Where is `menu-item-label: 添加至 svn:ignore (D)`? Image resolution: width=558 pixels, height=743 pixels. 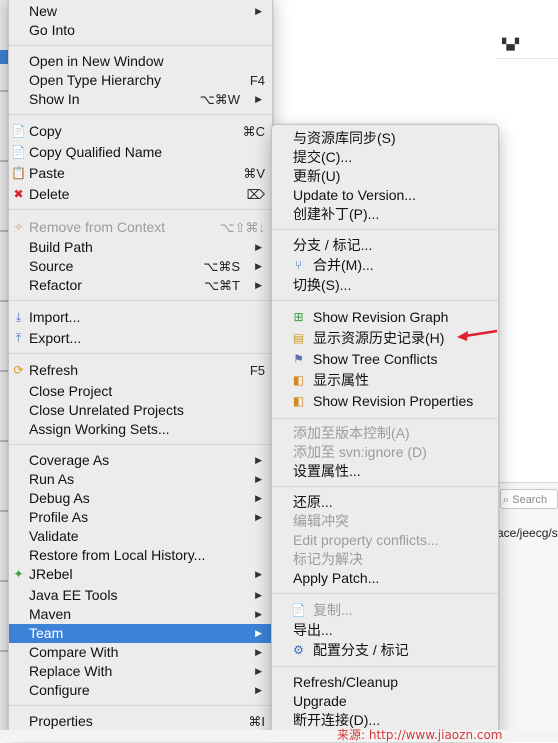 menu-item-label: 添加至 svn:ignore (D) is located at coordinates (360, 452).